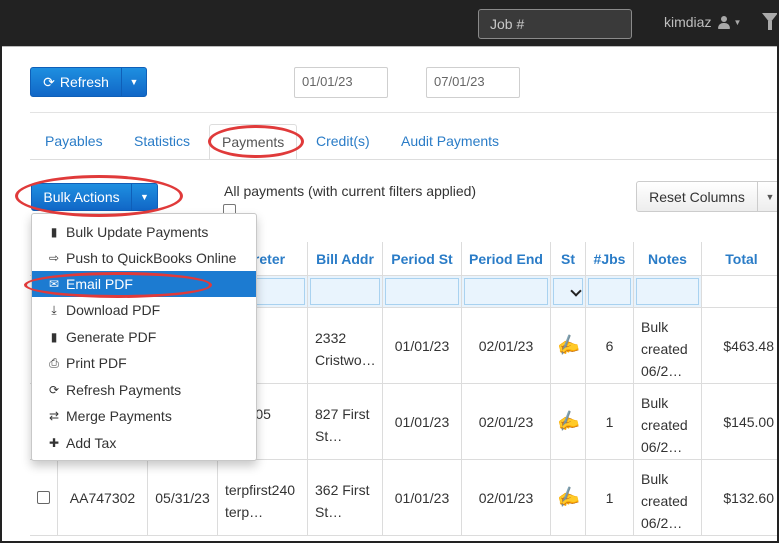 The width and height of the screenshot is (779, 543). What do you see at coordinates (151, 258) in the screenshot?
I see `menu-item-label: Push to QuickBooks Online` at bounding box center [151, 258].